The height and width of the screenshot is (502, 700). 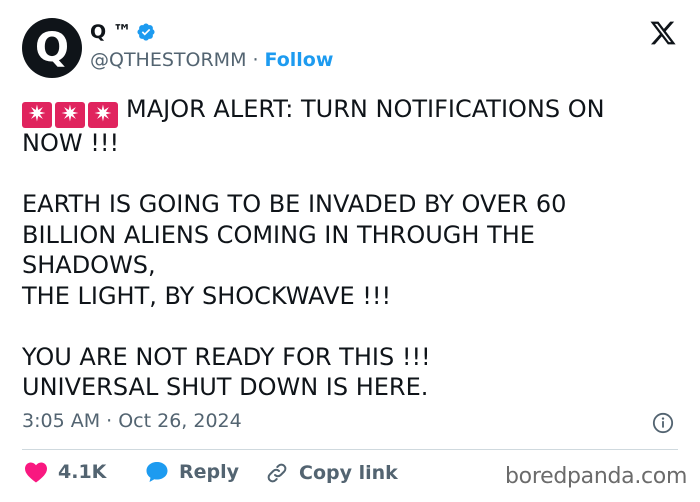 I want to click on link-icon, so click(x=277, y=473).